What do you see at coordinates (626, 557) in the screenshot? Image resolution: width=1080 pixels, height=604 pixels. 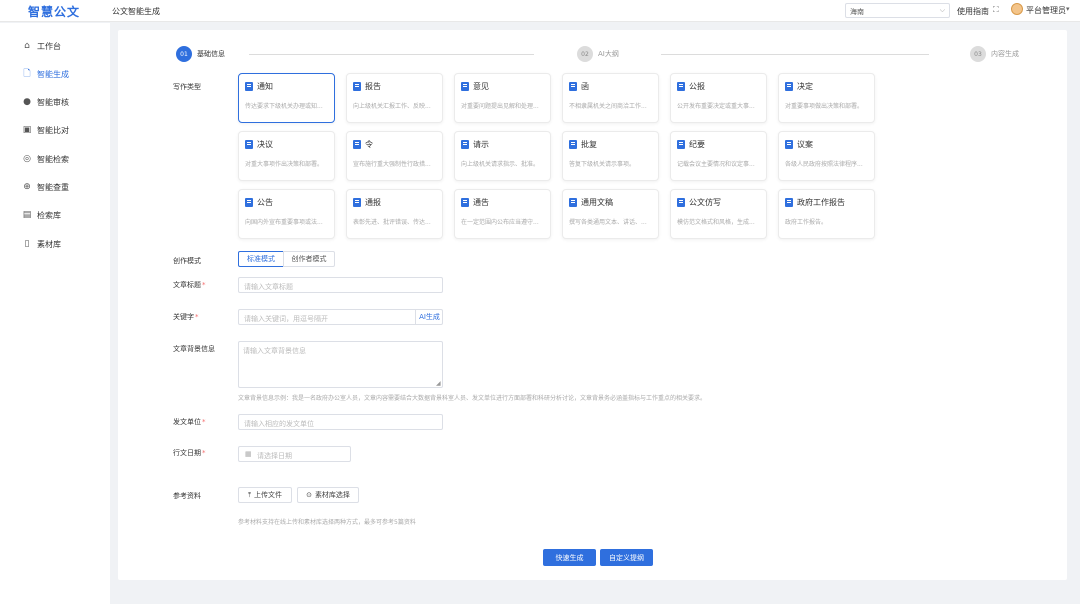 I see `custom-outline-button: 自定义提纲` at bounding box center [626, 557].